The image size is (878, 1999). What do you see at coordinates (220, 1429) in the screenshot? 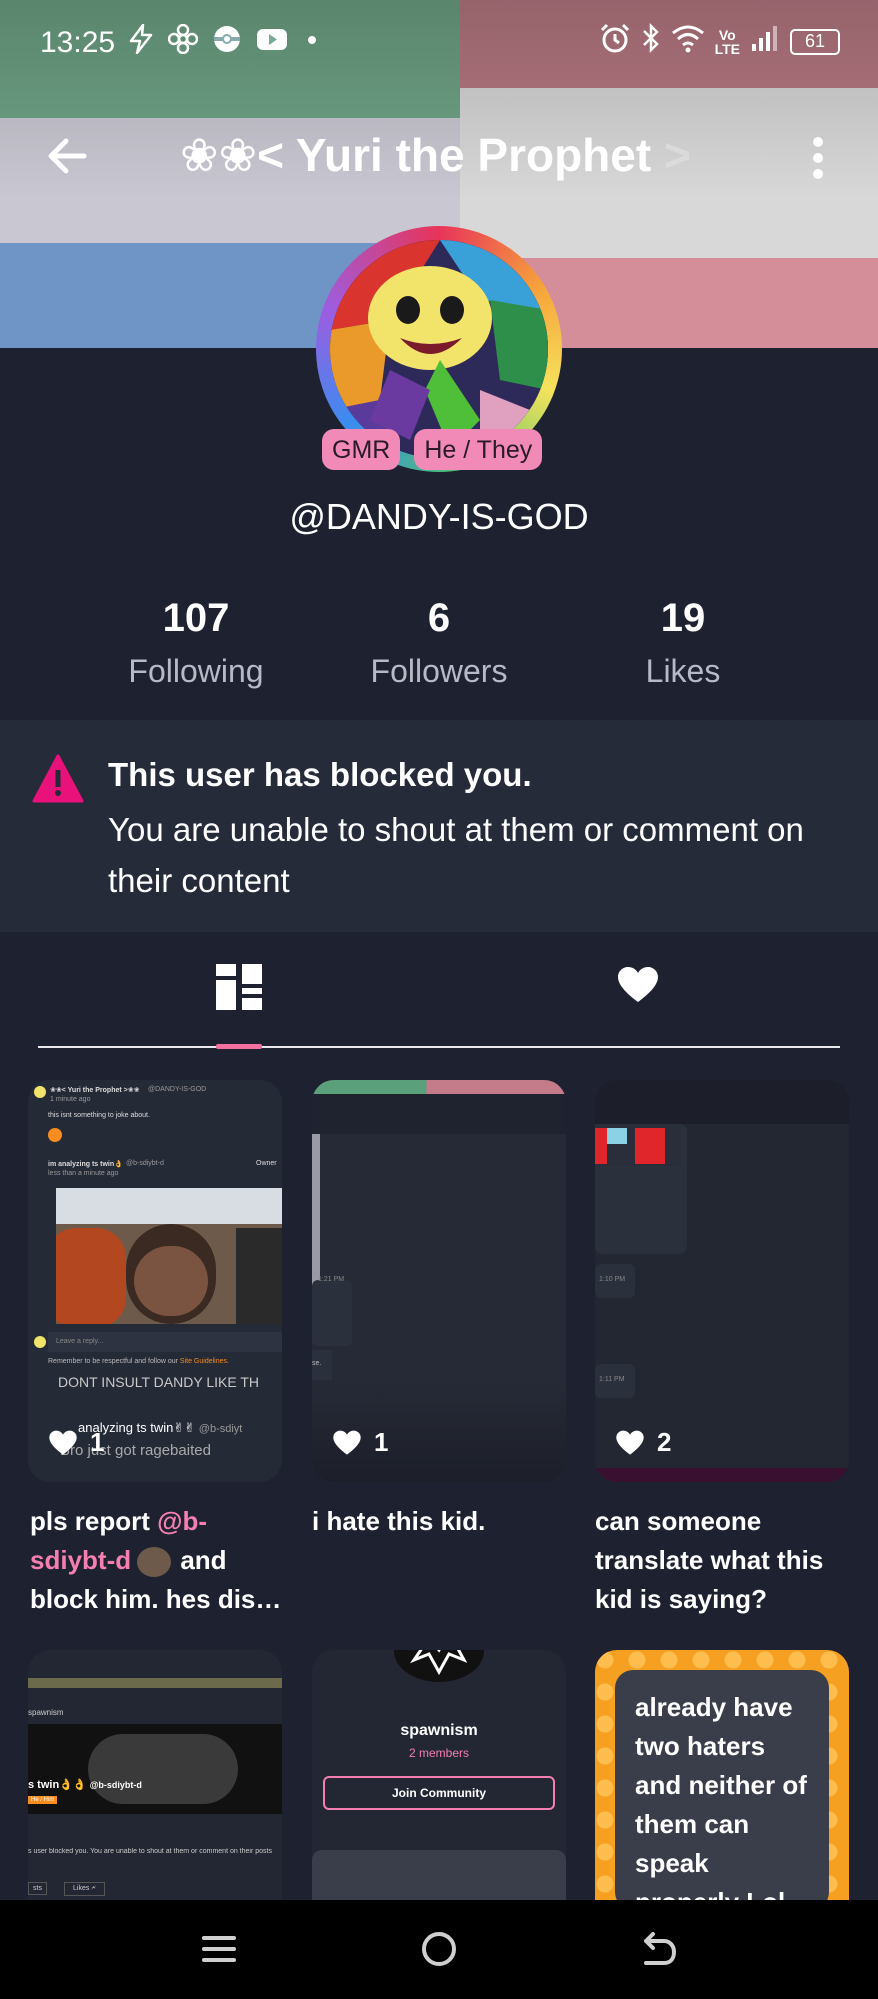
I see `thumb-quote-handle: @b-sdiyt` at bounding box center [220, 1429].